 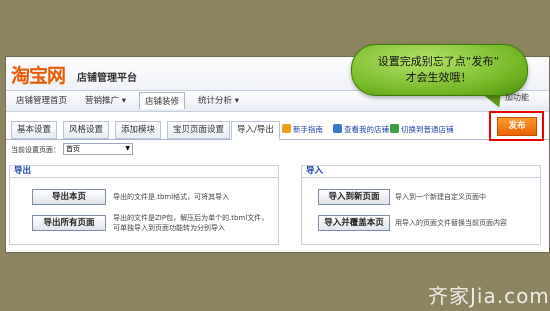 What do you see at coordinates (171, 197) in the screenshot?
I see `export-page-desc: 导出的文件是.tbml格式，可将其导入` at bounding box center [171, 197].